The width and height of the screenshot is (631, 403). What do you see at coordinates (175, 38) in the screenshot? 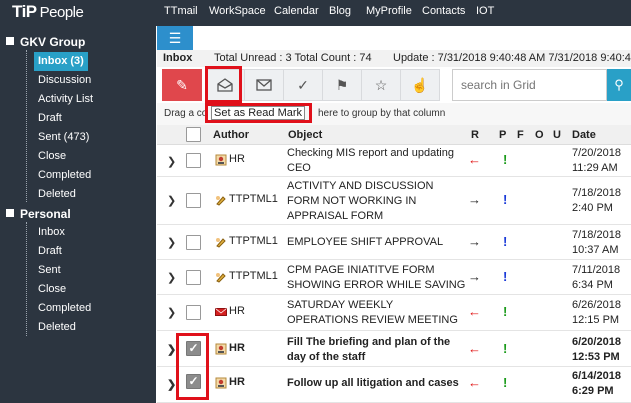
I see `menu-icon: ☰` at bounding box center [175, 38].